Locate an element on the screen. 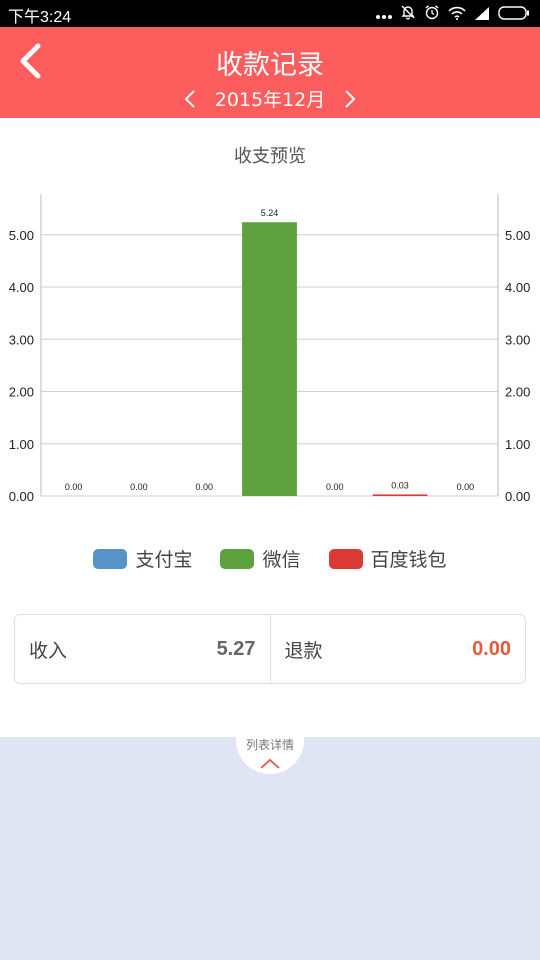 This screenshot has height=960, width=540. y-tick-label-left: 5.00 is located at coordinates (21, 235).